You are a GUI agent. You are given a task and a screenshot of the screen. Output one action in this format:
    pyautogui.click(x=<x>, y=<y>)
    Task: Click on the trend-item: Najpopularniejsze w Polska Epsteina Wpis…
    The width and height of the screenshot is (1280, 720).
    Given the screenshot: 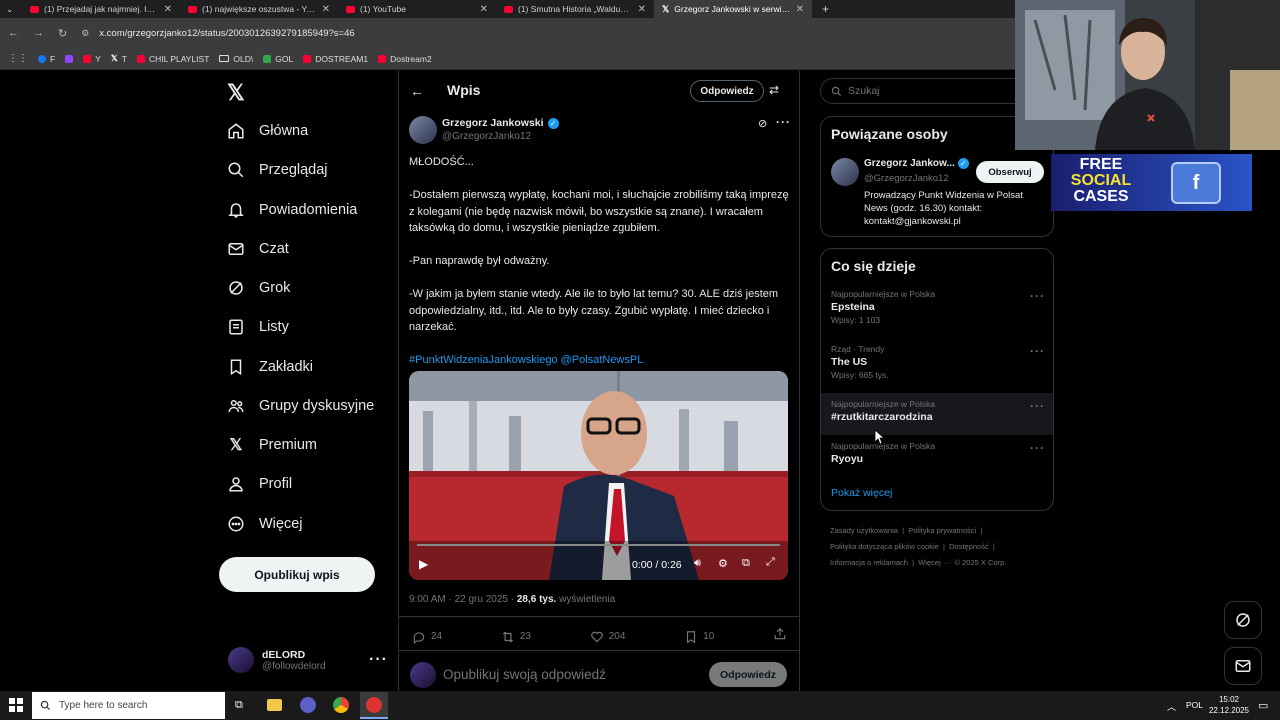 What is the action you would take?
    pyautogui.click(x=938, y=307)
    